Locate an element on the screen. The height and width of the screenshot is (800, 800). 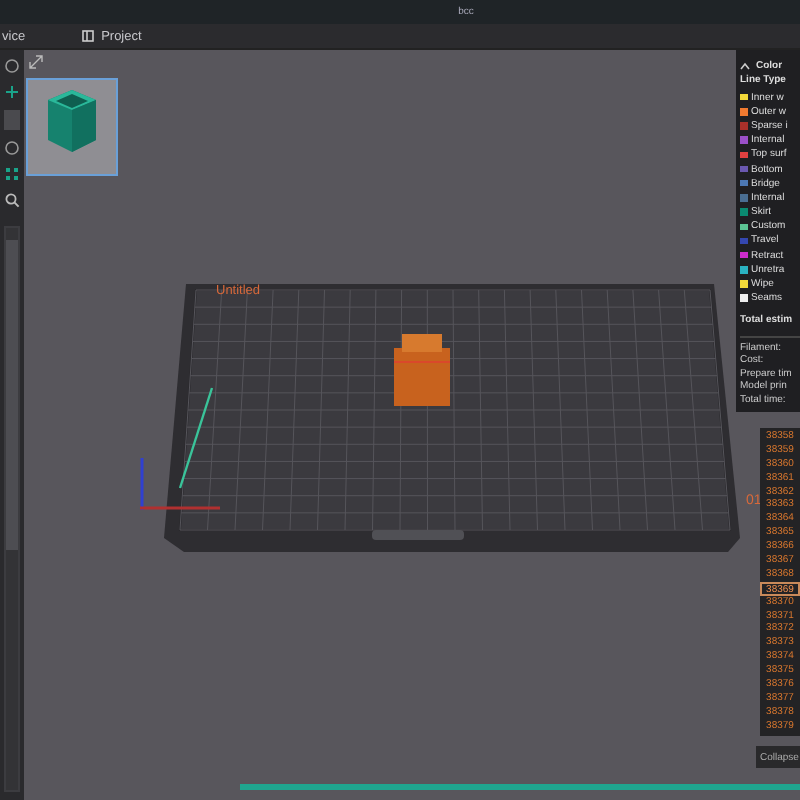
axes-drawing is located at coordinates (180, 448).